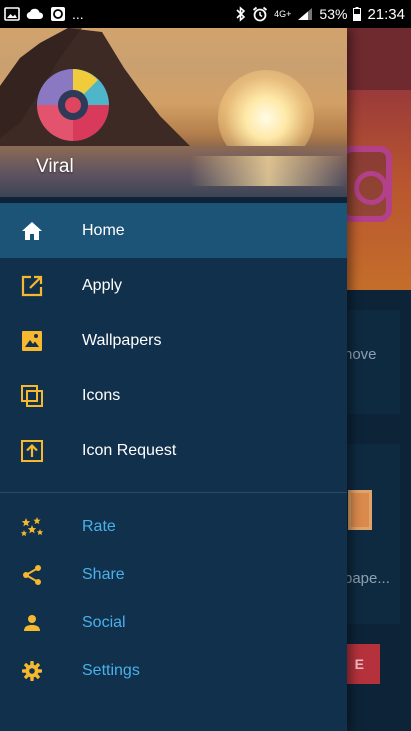  What do you see at coordinates (101, 395) in the screenshot?
I see `menu-item-label: Icons` at bounding box center [101, 395].